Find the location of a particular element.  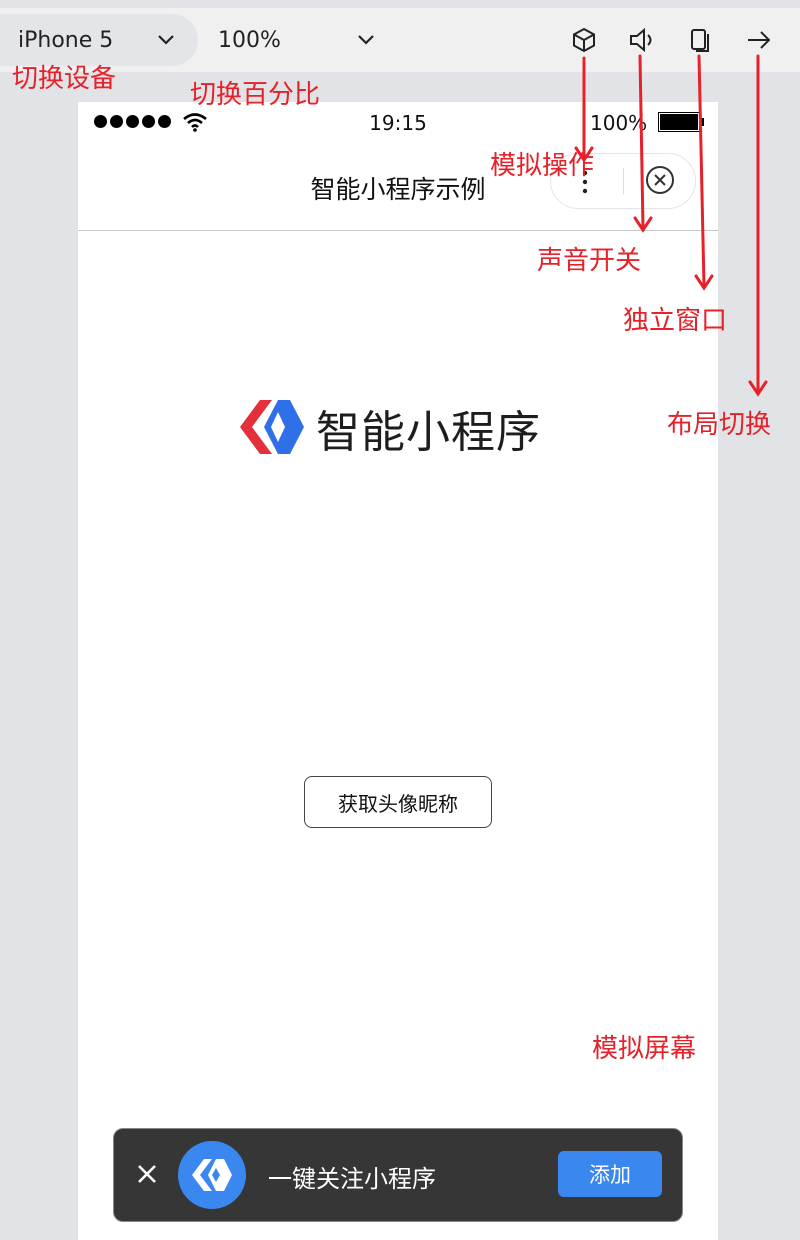

arrow-to-sound-switch is located at coordinates (641, 142).